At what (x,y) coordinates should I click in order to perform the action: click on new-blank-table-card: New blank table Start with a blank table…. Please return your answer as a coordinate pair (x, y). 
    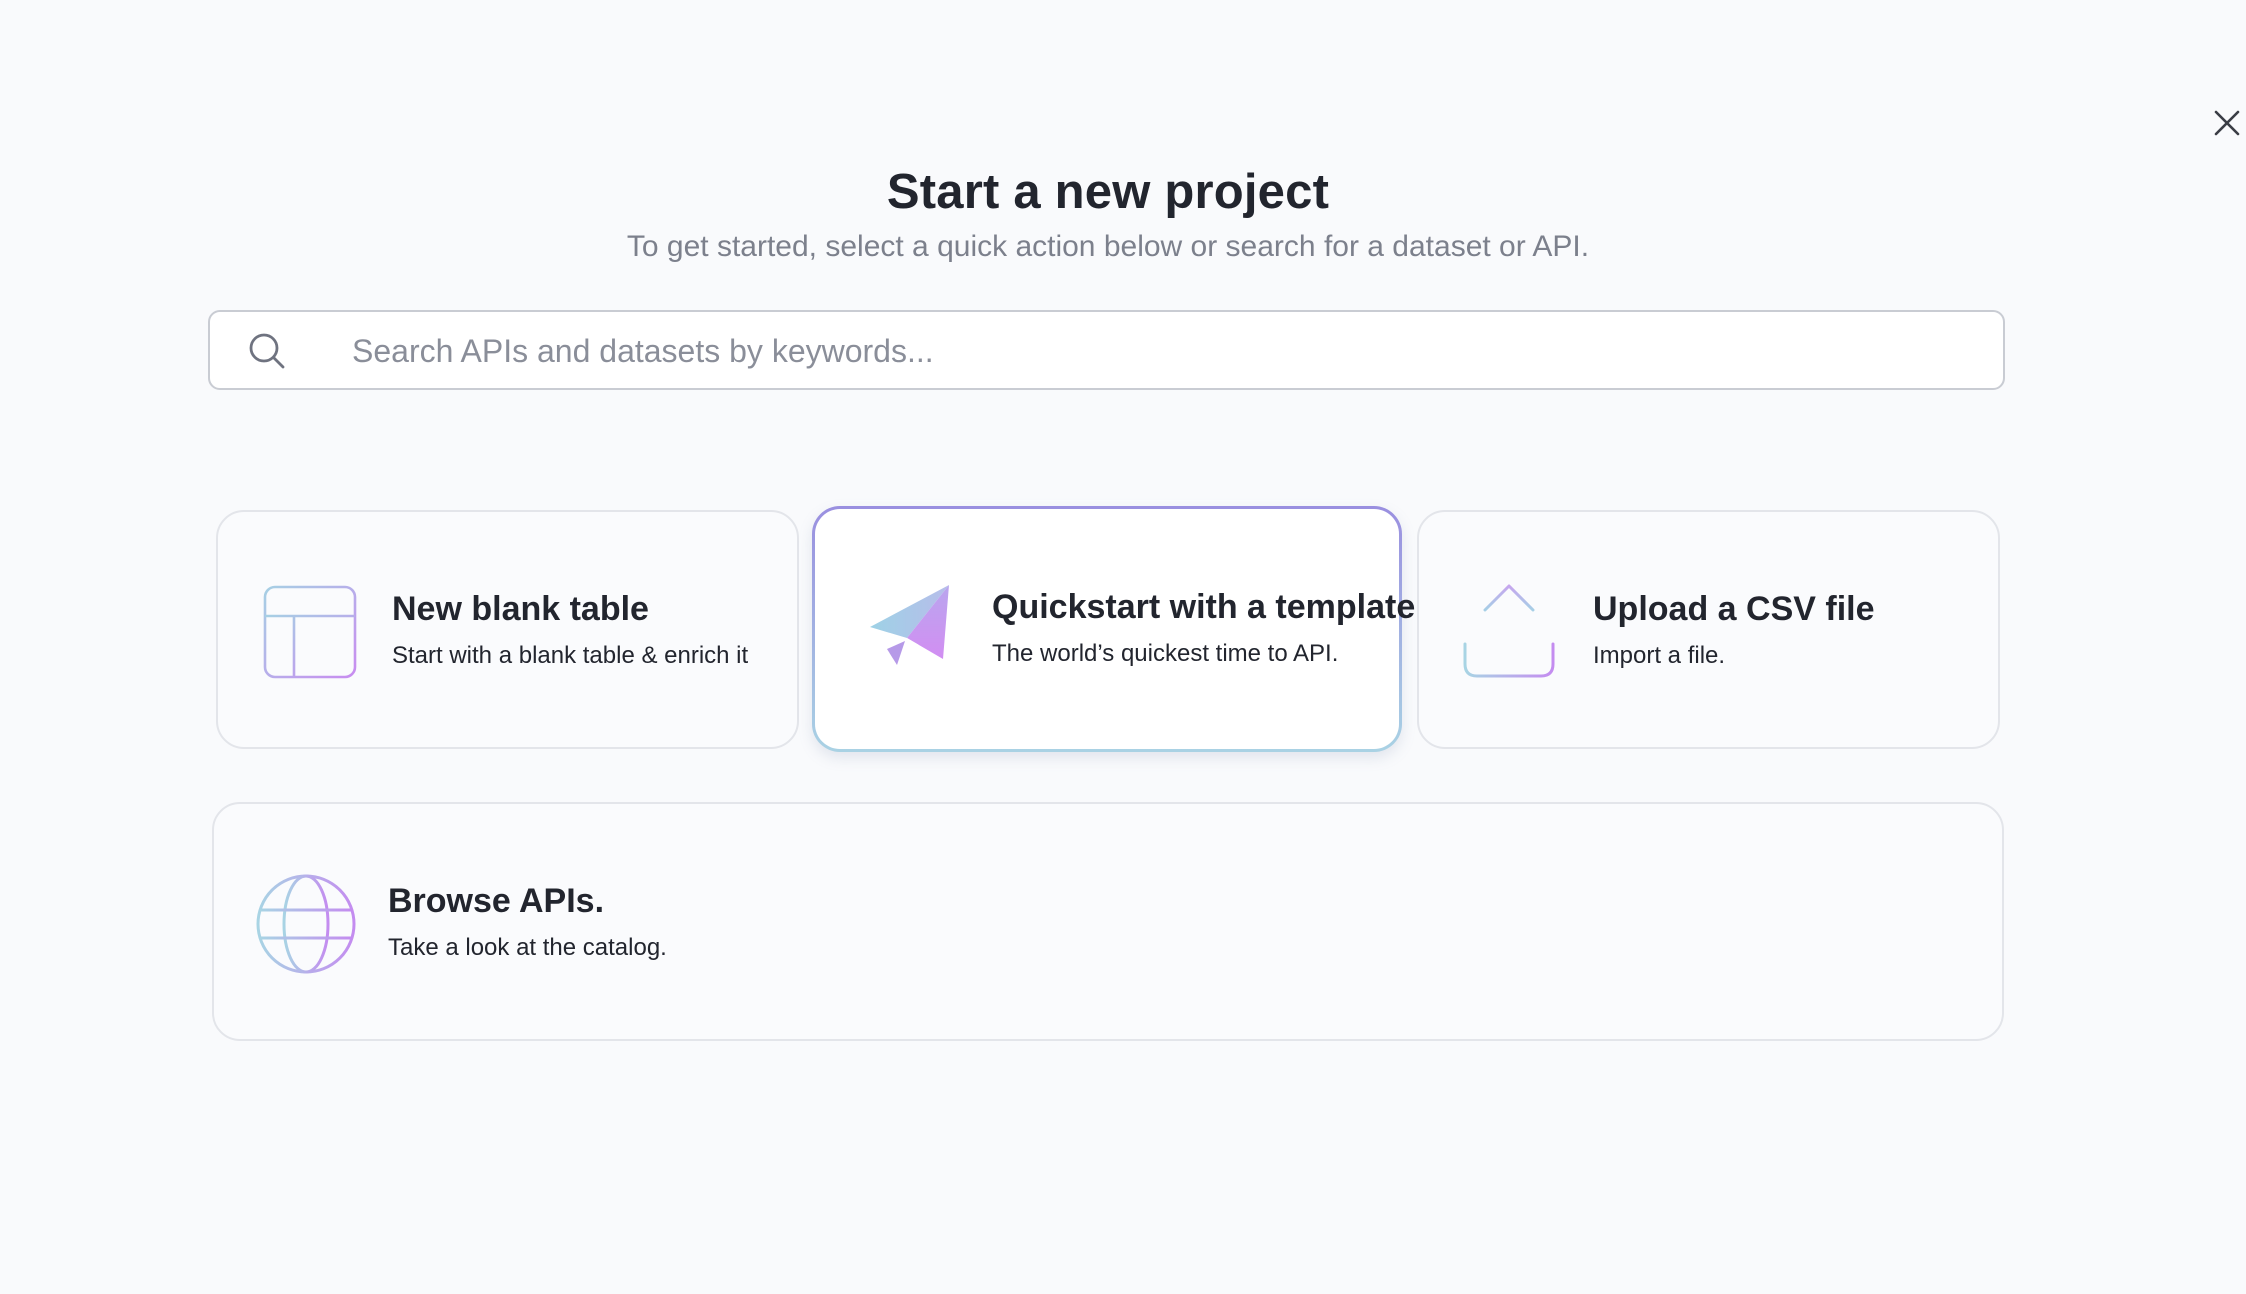
    Looking at the image, I should click on (507, 629).